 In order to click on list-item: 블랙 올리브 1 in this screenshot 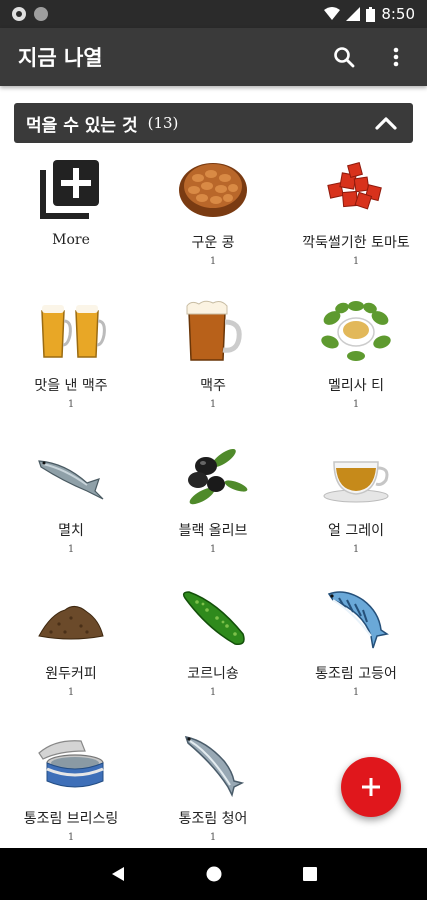, I will do `click(213, 506)`.